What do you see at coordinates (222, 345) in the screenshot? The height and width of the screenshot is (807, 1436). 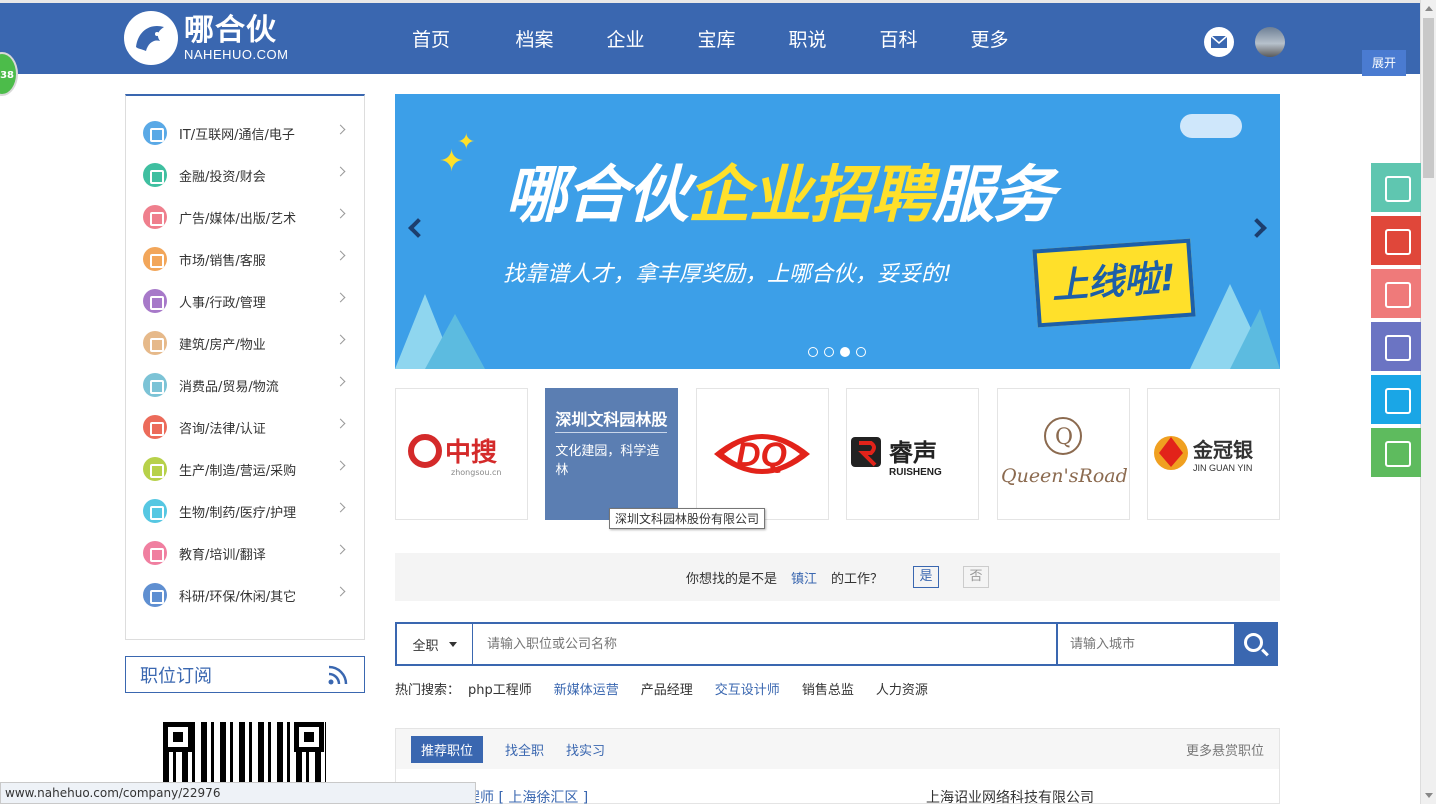 I see `category-label: 建筑/房产/物业` at bounding box center [222, 345].